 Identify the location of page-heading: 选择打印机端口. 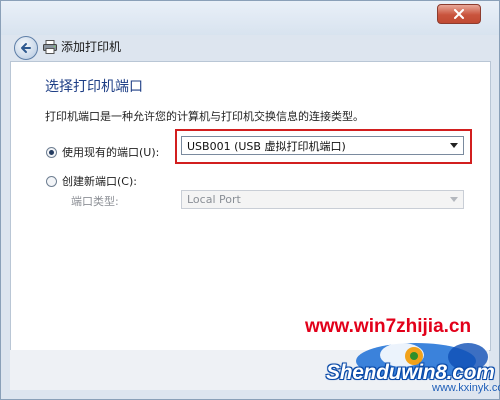
(94, 87).